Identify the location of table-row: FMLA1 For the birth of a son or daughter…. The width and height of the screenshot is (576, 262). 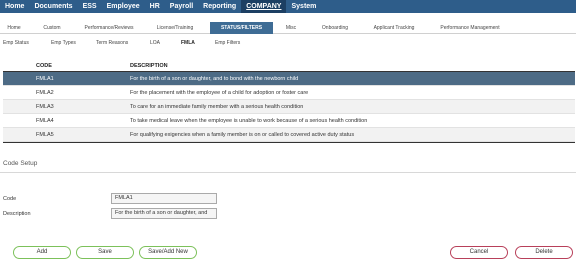
(289, 79).